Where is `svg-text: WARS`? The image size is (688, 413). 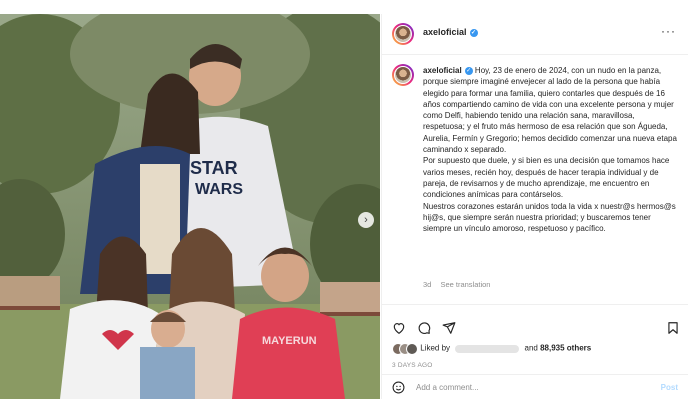
svg-text: WARS is located at coordinates (219, 189).